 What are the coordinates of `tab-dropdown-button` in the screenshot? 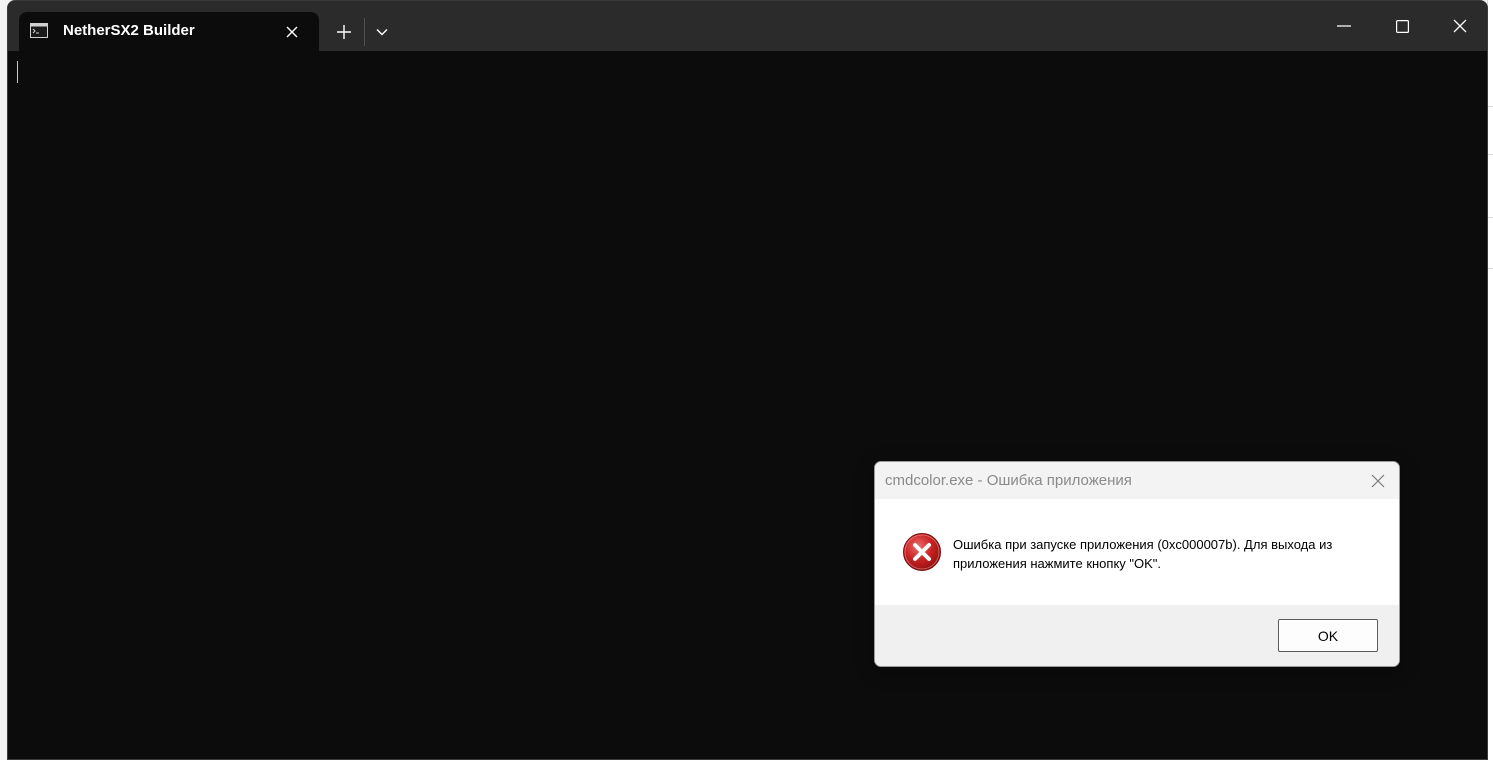 It's located at (382, 32).